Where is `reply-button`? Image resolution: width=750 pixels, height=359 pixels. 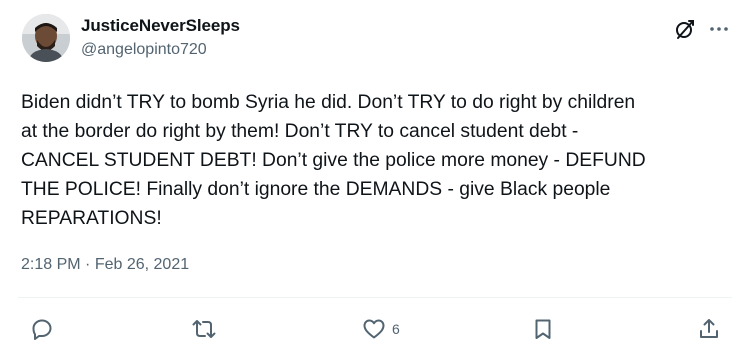
reply-button is located at coordinates (42, 329).